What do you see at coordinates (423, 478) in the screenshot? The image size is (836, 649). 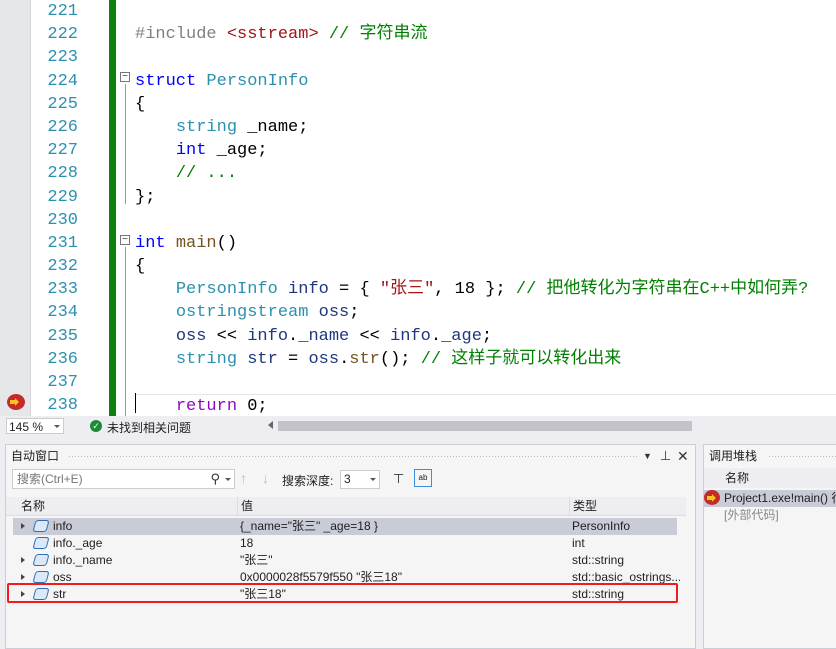 I see `hex-display-icon: ab` at bounding box center [423, 478].